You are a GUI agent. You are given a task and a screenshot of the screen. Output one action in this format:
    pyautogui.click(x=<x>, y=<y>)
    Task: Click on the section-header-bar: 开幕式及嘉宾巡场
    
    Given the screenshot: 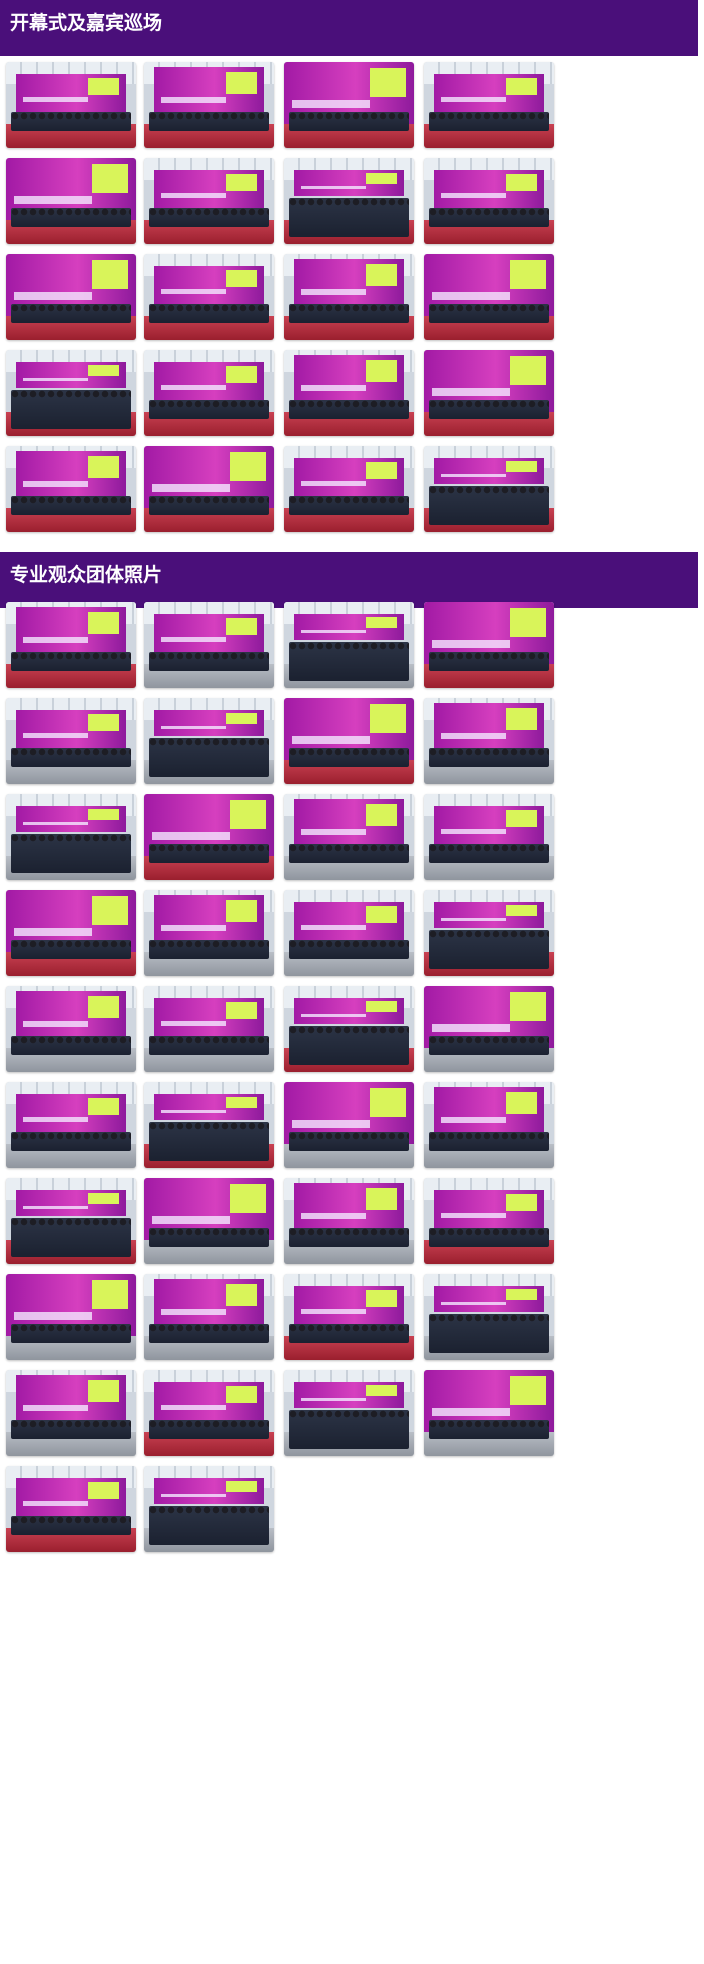 What is the action you would take?
    pyautogui.click(x=349, y=28)
    